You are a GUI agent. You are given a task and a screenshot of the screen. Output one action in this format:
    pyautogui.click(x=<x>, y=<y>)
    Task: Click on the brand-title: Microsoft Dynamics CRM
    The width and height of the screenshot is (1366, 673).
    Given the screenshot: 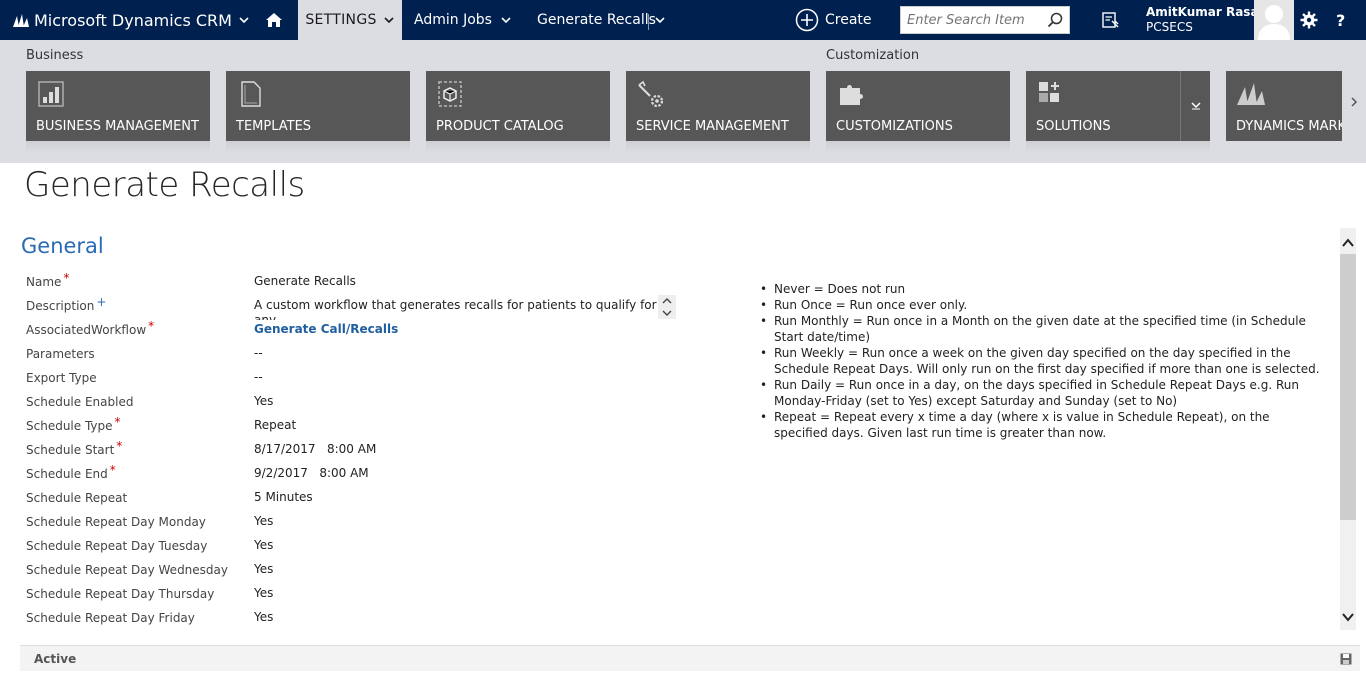 What is the action you would take?
    pyautogui.click(x=133, y=20)
    